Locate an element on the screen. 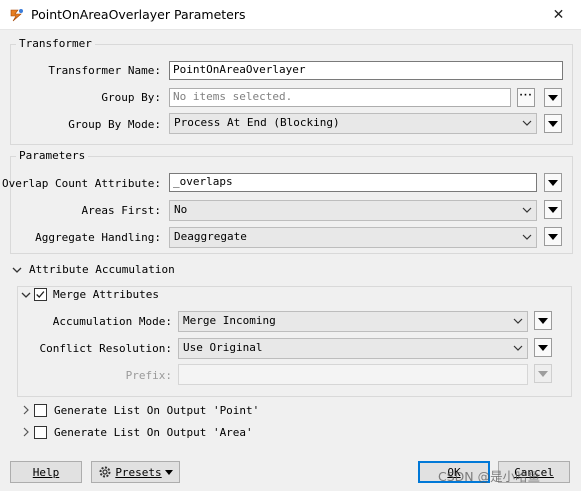 The width and height of the screenshot is (581, 491). list-point-expand-icon is located at coordinates (26, 410).